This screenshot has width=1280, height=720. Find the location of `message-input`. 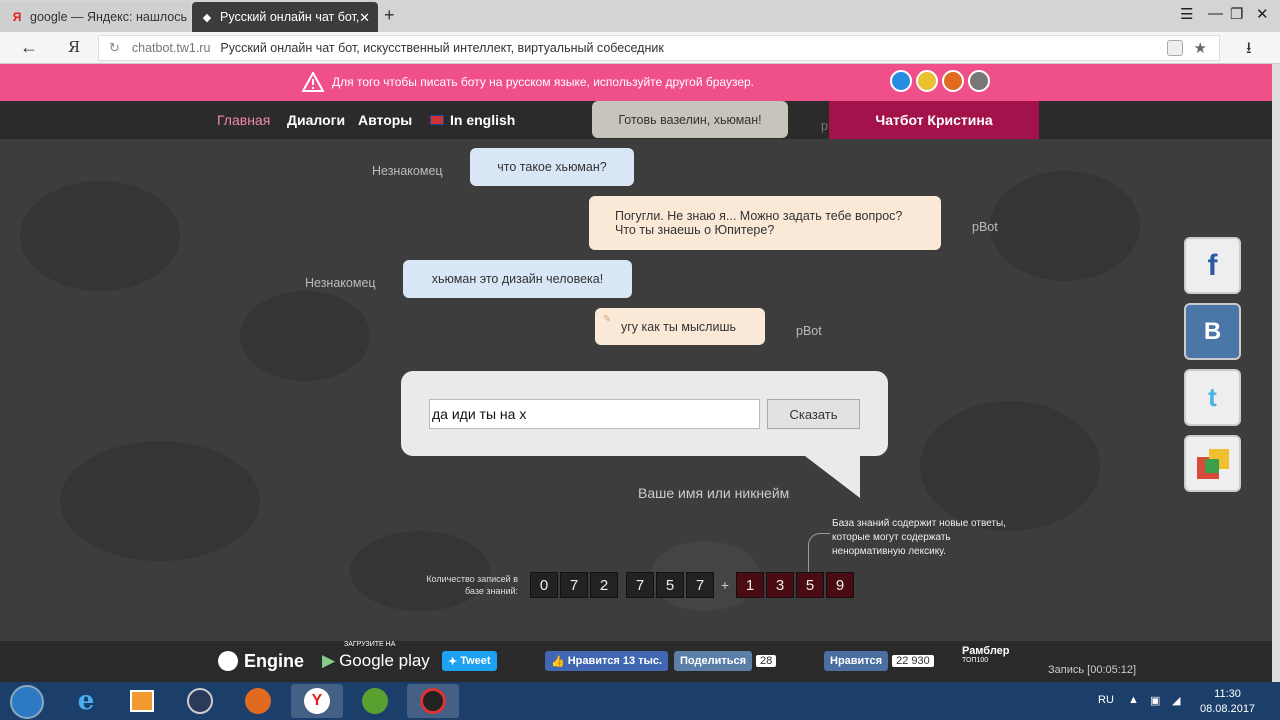

message-input is located at coordinates (594, 414).